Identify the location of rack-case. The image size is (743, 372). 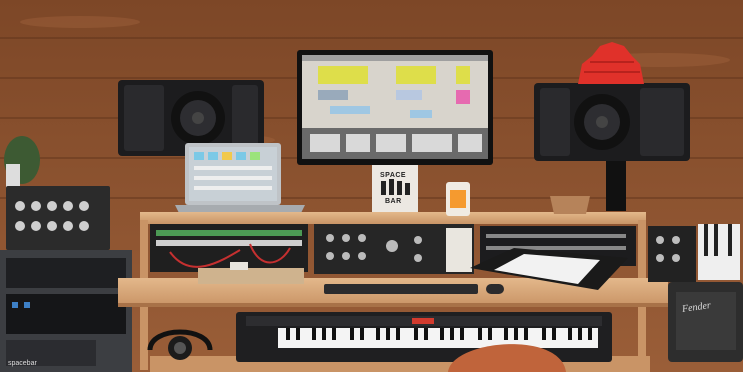
(66, 311).